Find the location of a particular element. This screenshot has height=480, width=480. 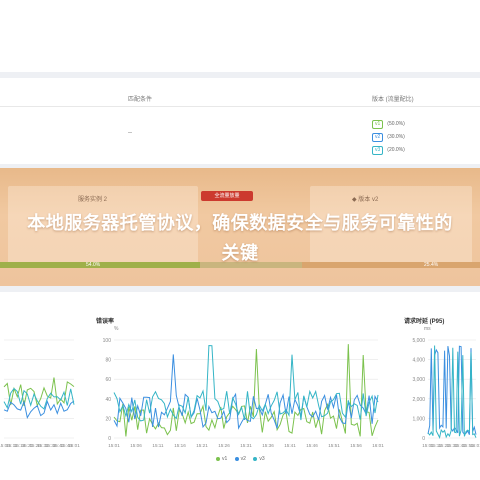

latency-title: 请求时延 (P95) is located at coordinates (424, 322).